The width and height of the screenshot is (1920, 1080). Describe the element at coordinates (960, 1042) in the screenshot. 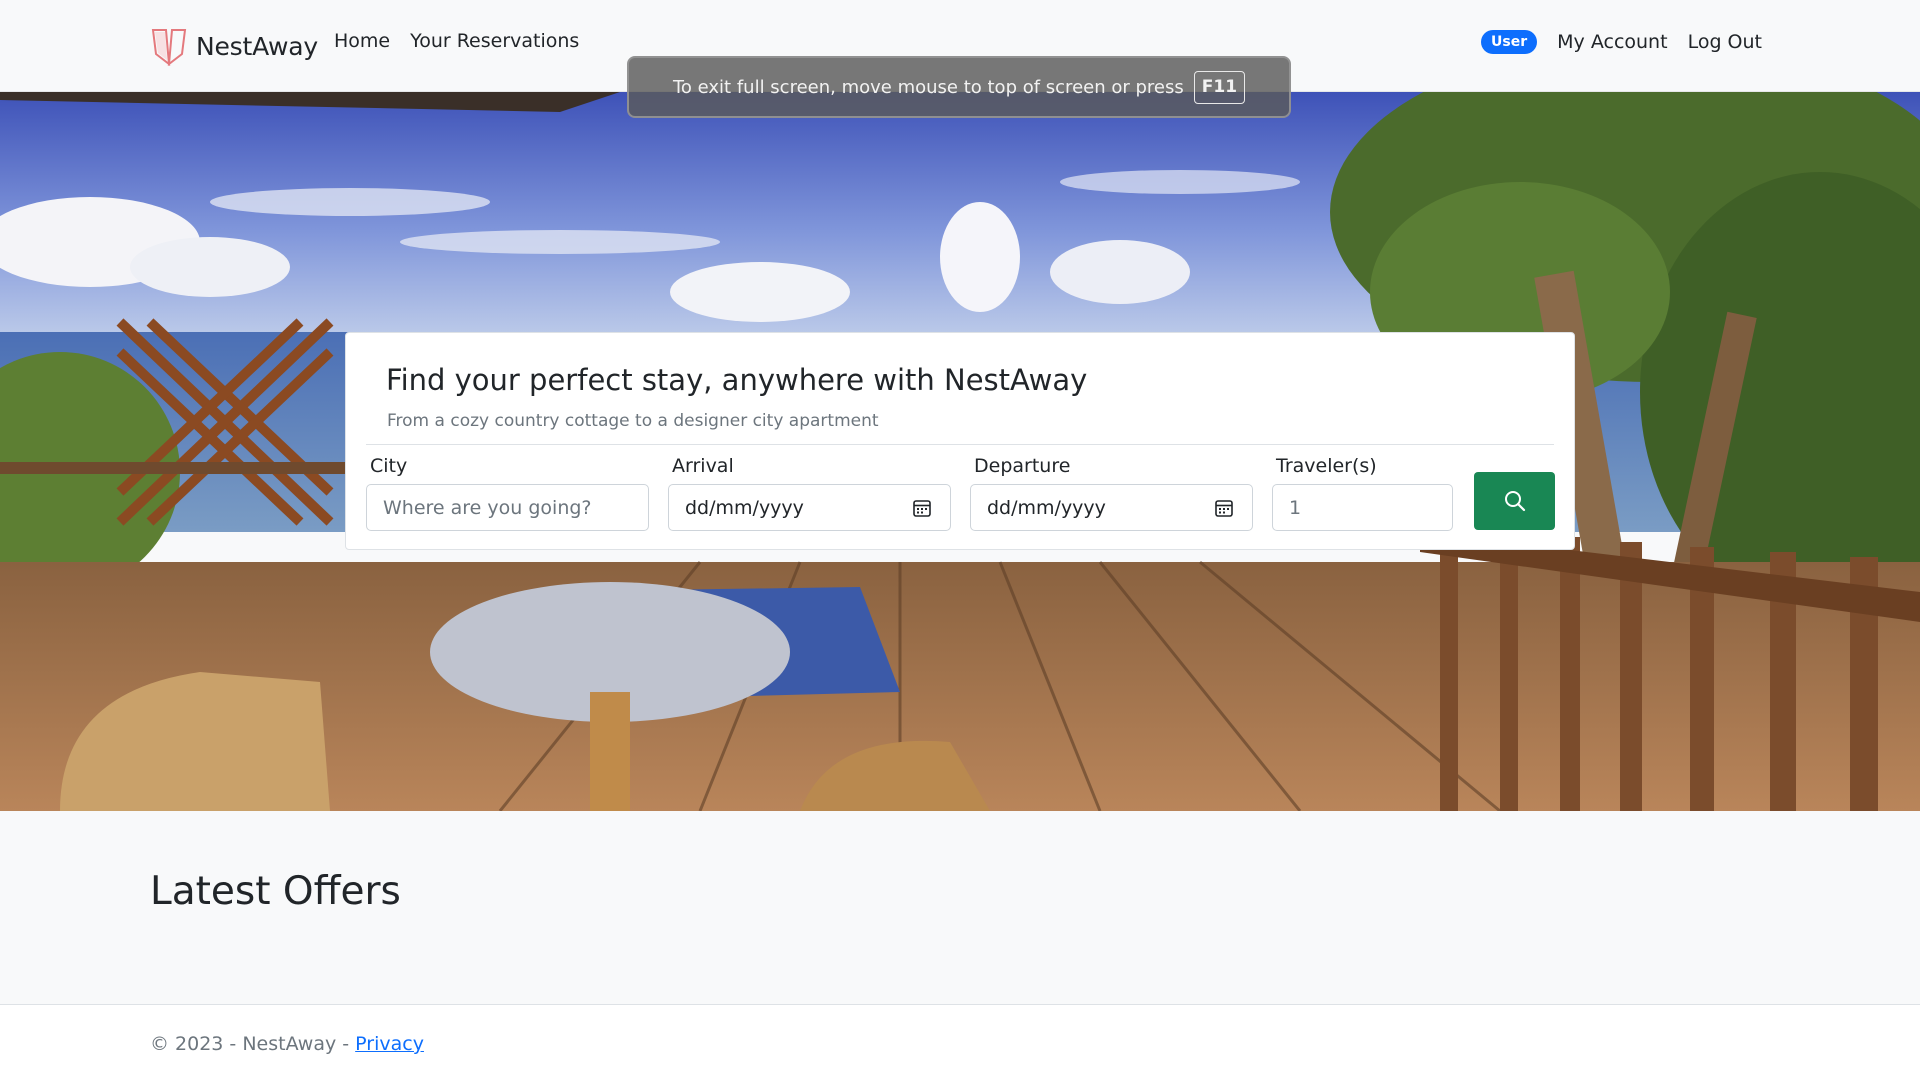

I see `footer: © 2023 - NestAway - Privacy` at that location.